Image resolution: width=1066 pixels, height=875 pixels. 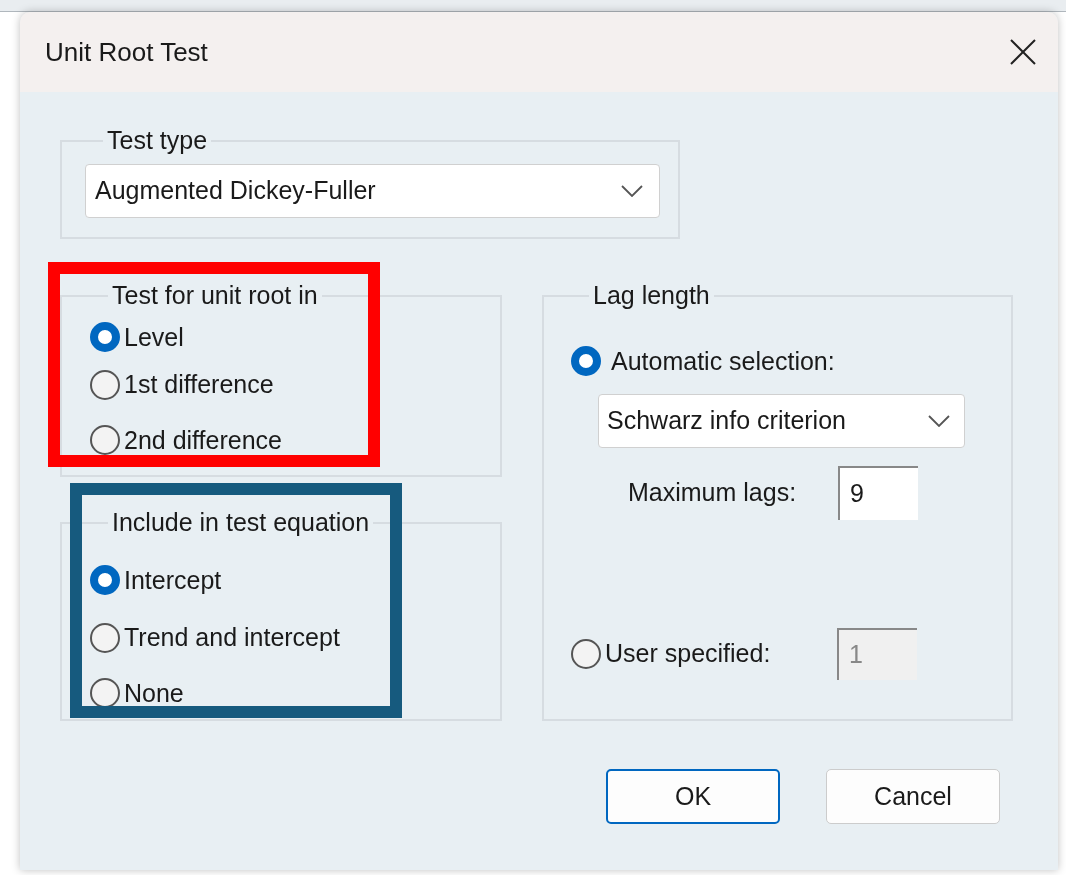 What do you see at coordinates (203, 440) in the screenshot?
I see `radio-label: 2nd difference` at bounding box center [203, 440].